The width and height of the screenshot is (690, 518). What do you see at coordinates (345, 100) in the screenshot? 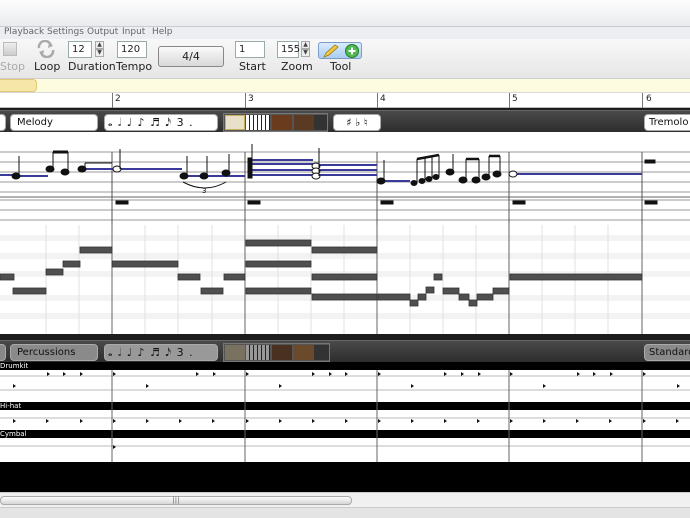
I see `measure-ruler: 2 3 4 5 6` at bounding box center [345, 100].